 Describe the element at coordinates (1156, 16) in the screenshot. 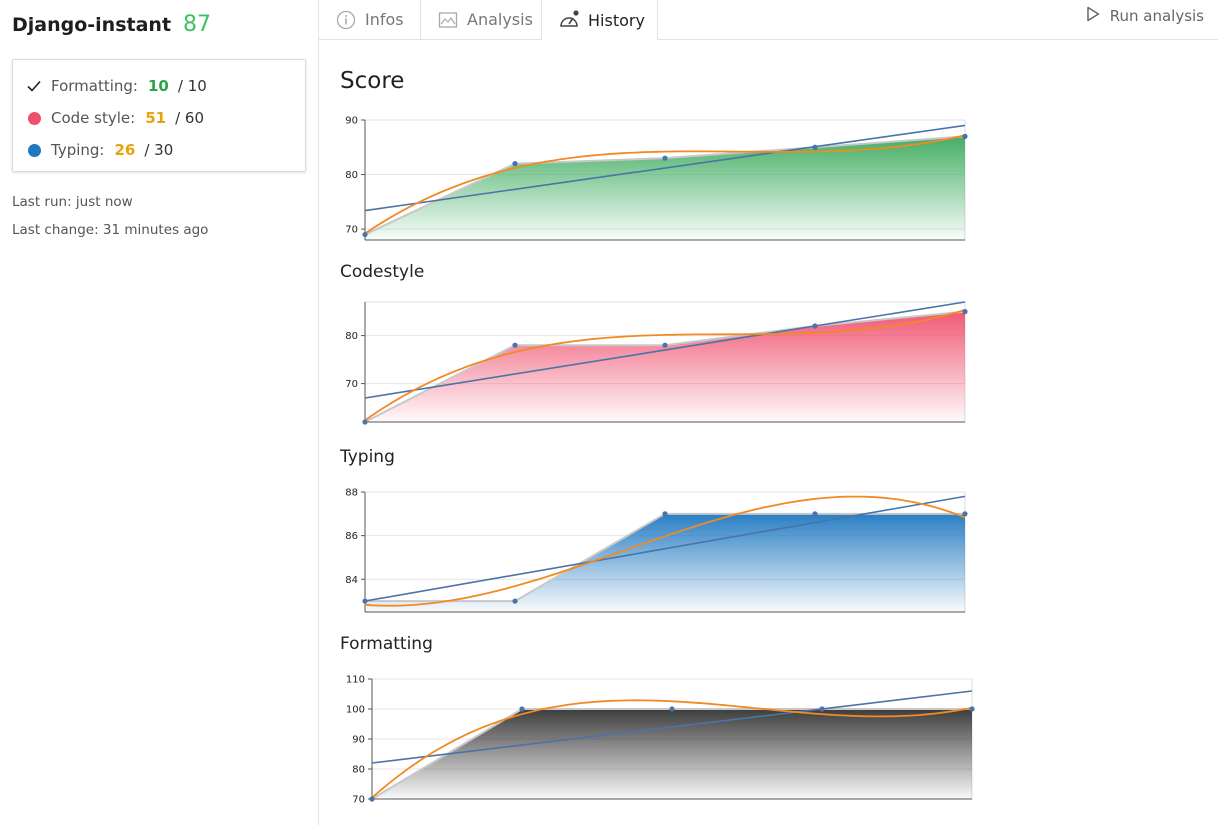

I see `run-analysis-label: Run analysis` at that location.